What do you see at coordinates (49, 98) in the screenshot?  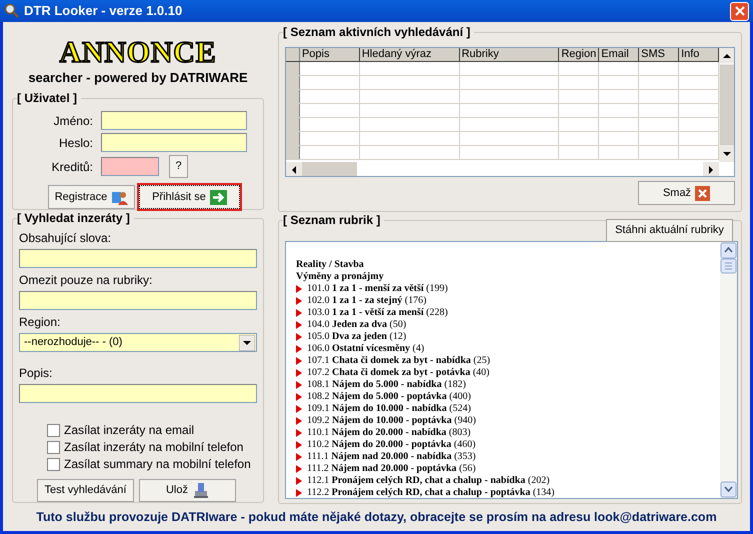 I see `group-title: [ Uživatel ]` at bounding box center [49, 98].